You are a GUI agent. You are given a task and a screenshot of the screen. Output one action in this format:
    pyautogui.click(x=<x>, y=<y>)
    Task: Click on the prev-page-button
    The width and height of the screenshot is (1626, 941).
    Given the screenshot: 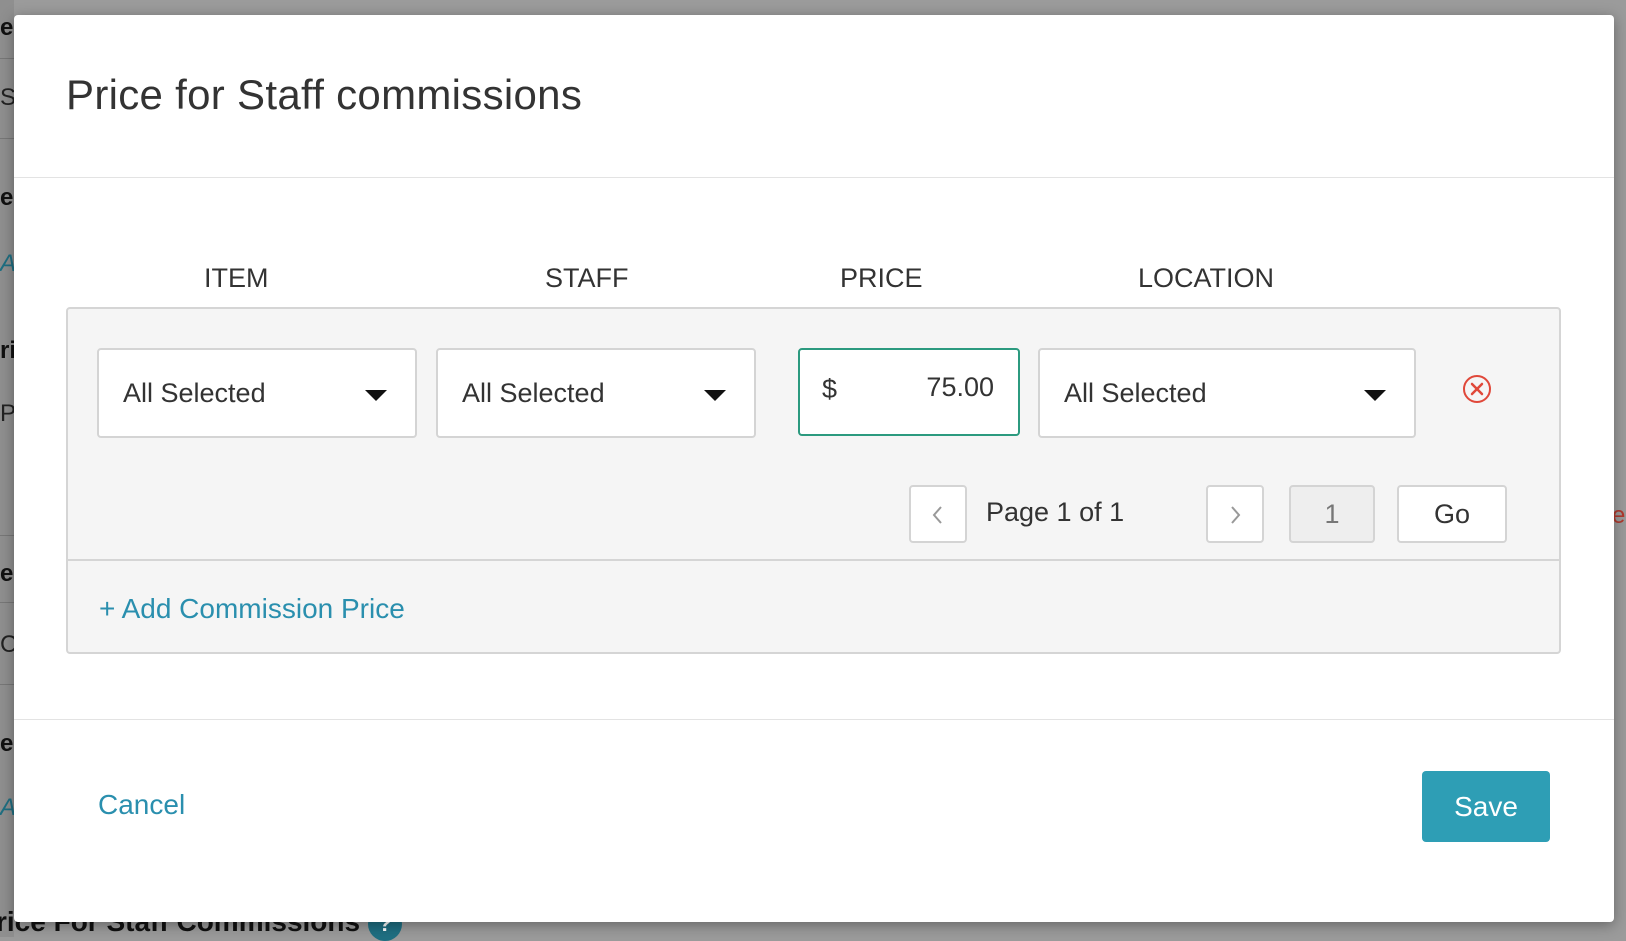 What is the action you would take?
    pyautogui.click(x=938, y=514)
    